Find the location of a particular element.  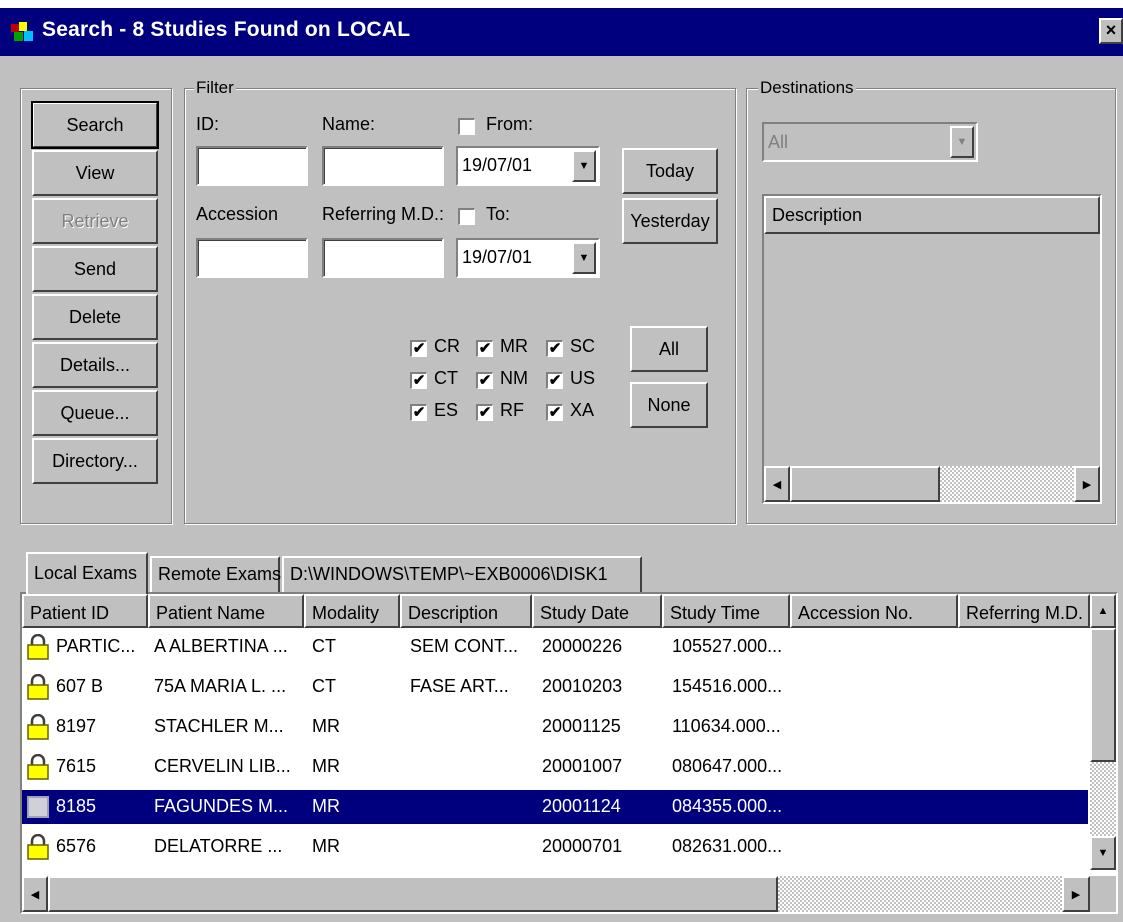

delete-button: Delete is located at coordinates (95, 317).